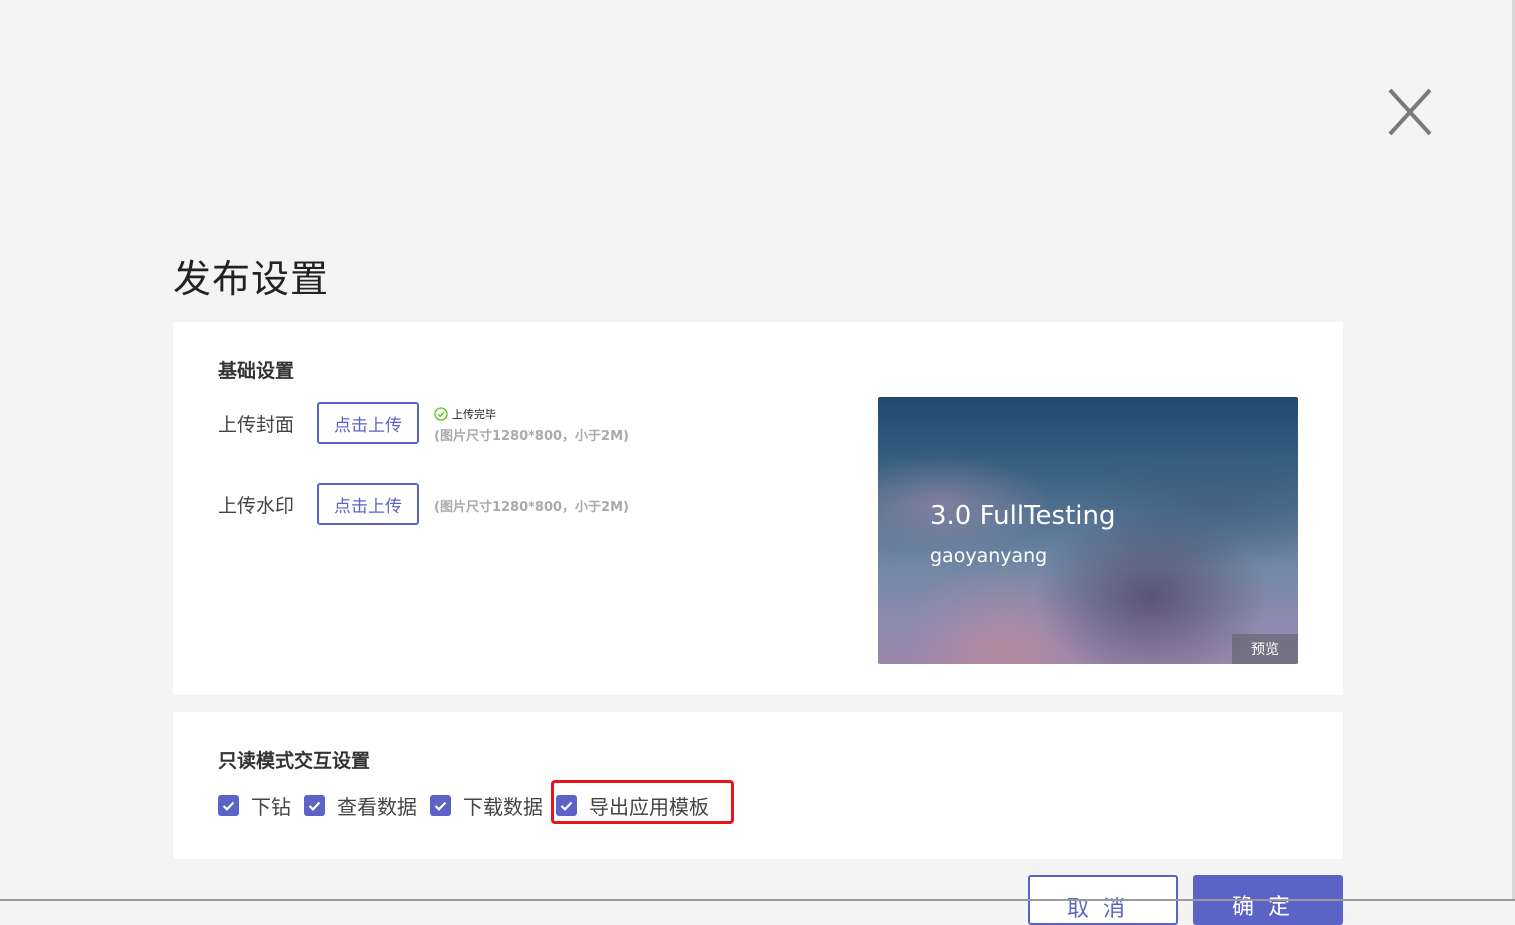 The width and height of the screenshot is (1515, 925). I want to click on preview-subtitle: gaoyanyang, so click(989, 556).